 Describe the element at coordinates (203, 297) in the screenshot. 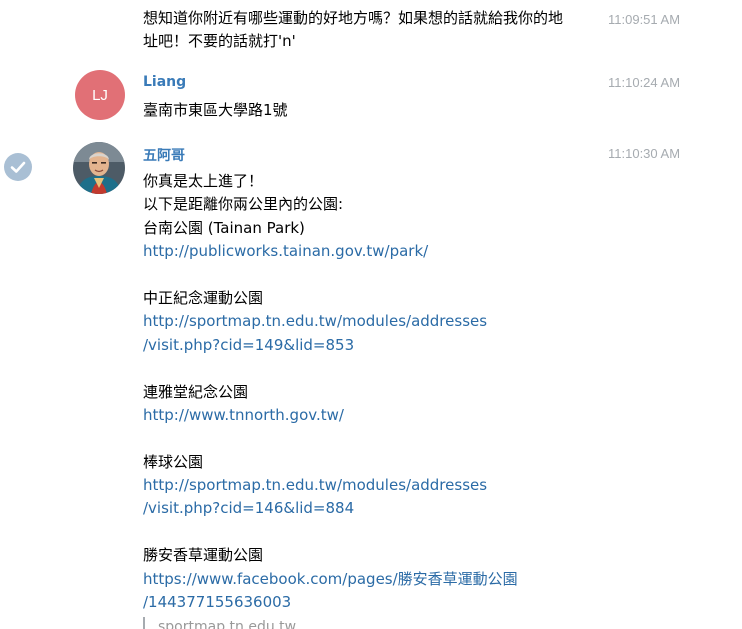

I see `park-name: 中正紀念運動公園` at that location.